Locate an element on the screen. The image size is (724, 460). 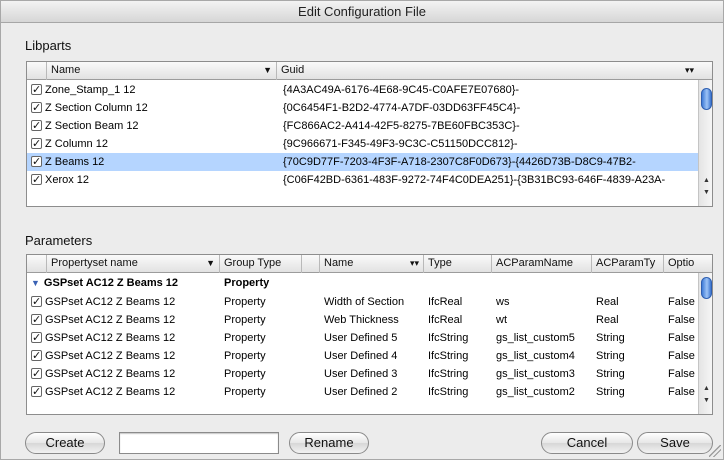
libparts-label: Libparts is located at coordinates (48, 45).